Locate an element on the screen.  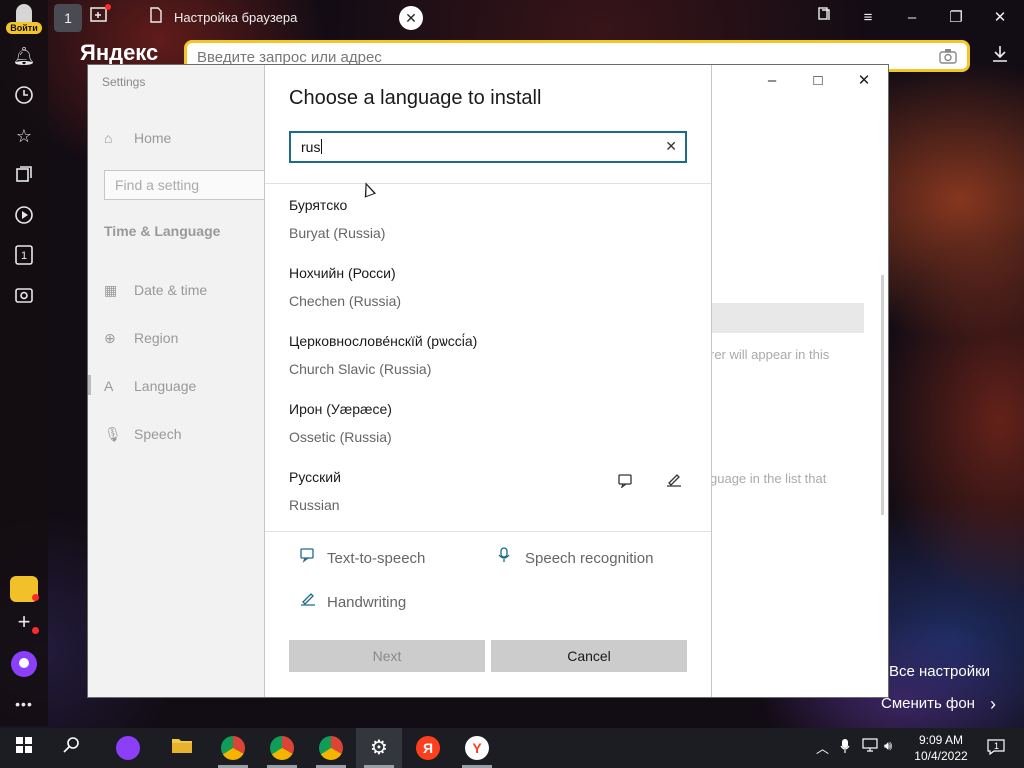
yandex-browser-icon: Я is located at coordinates (428, 748).